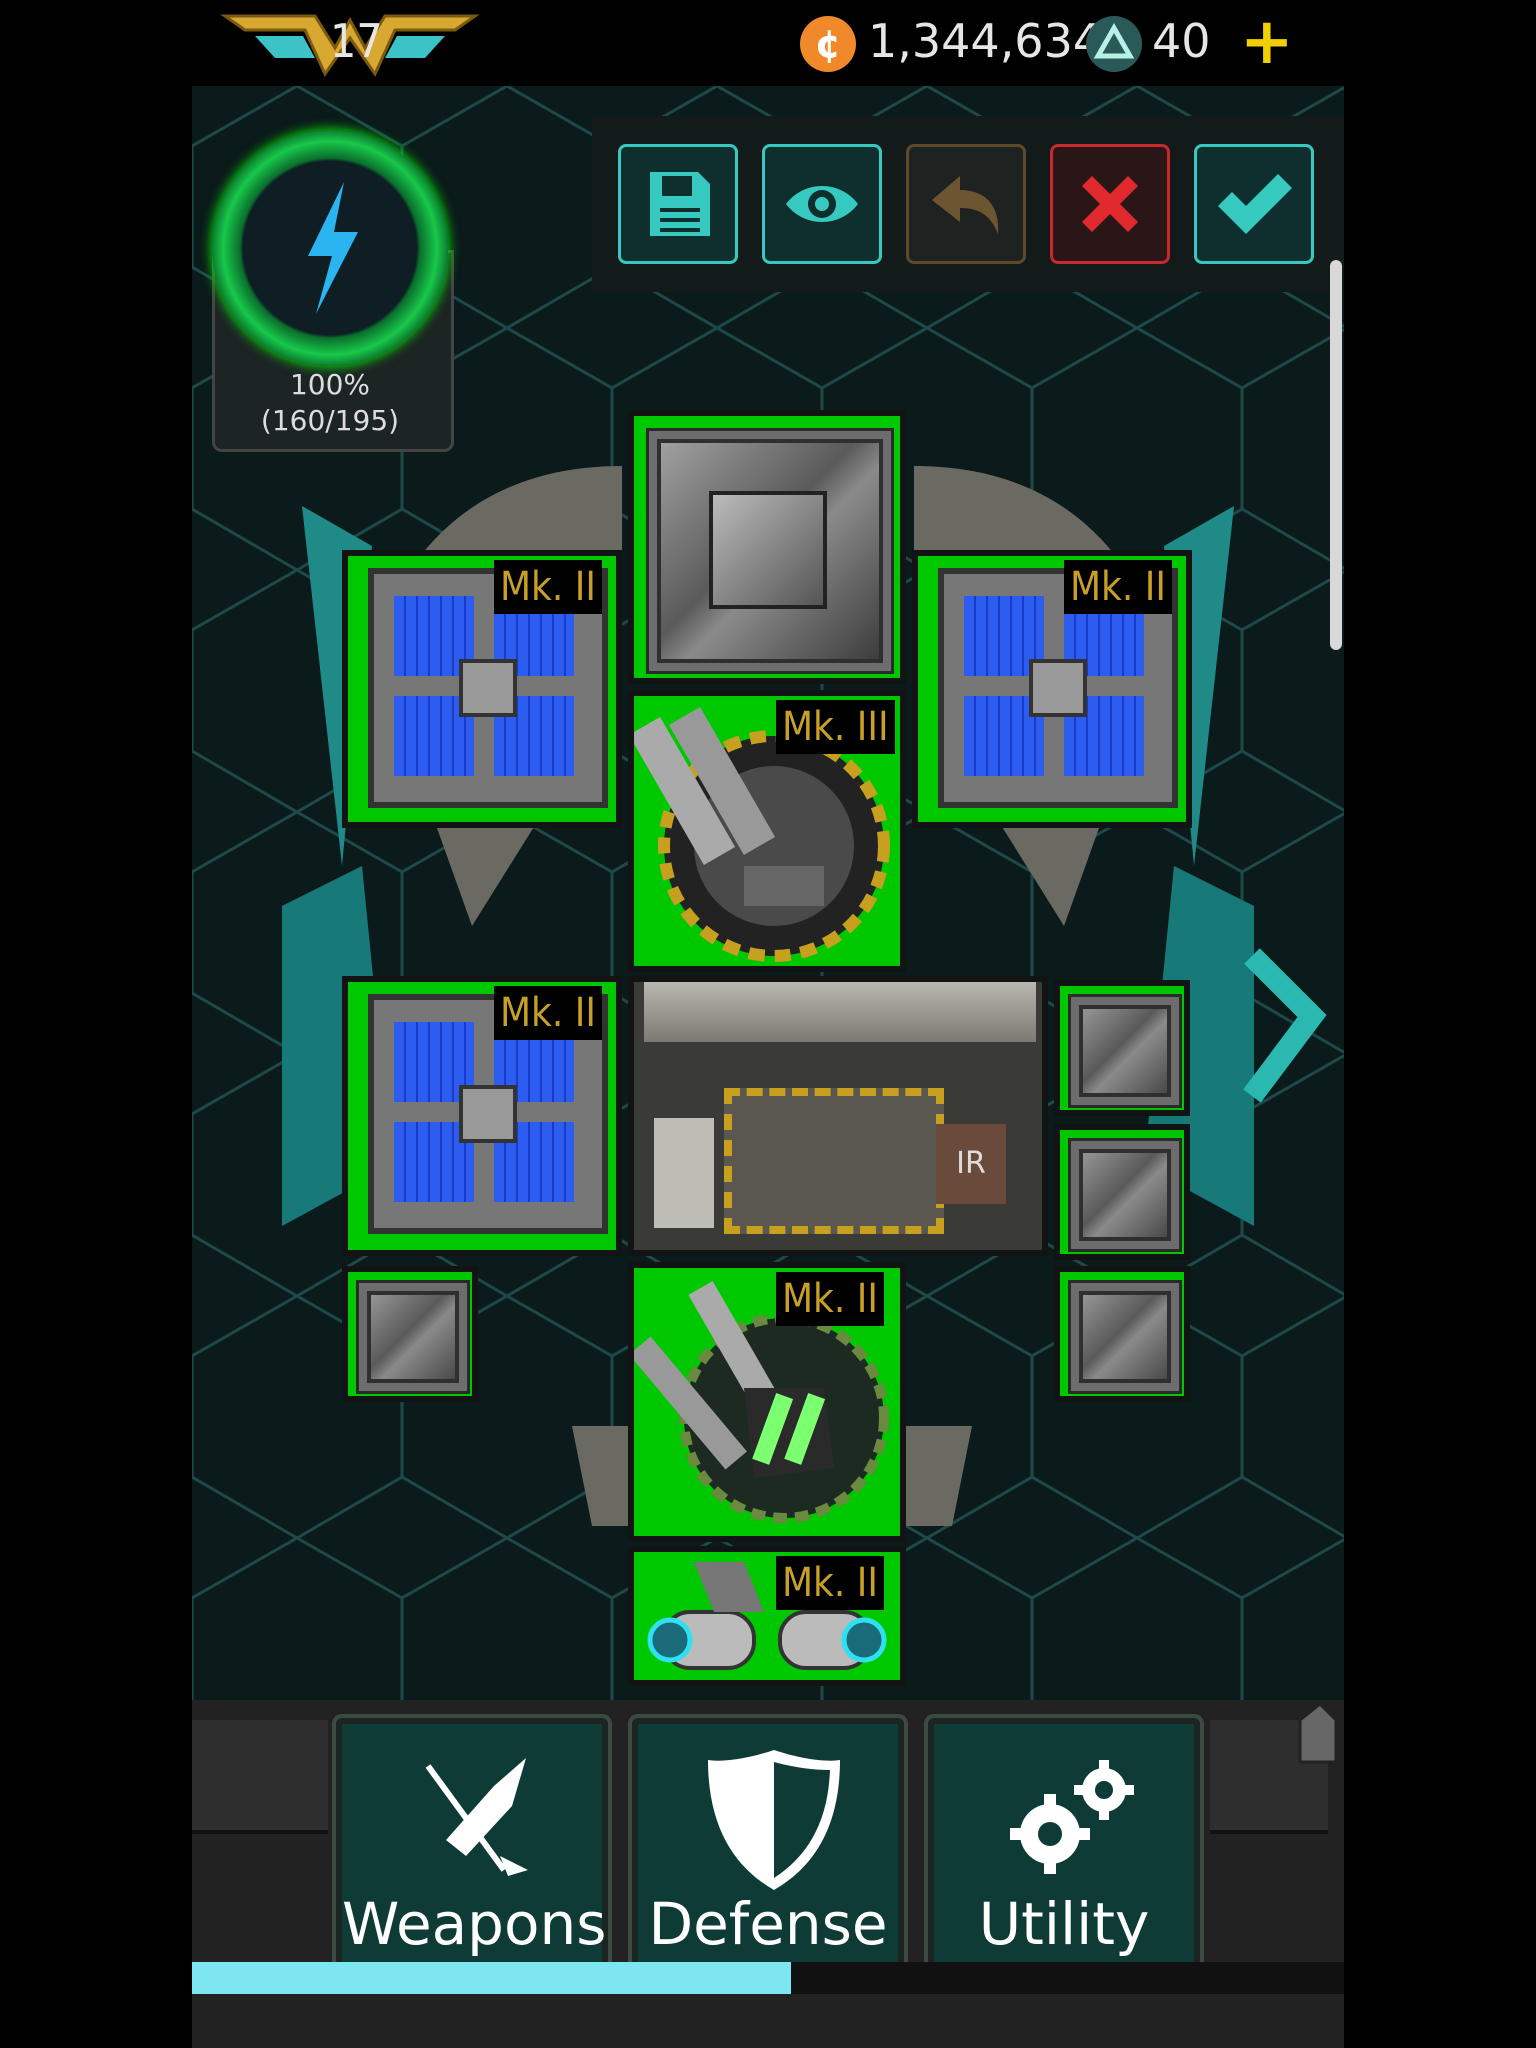 Image resolution: width=1536 pixels, height=2048 pixels. I want to click on slot-solar-right-top: Mk. II, so click(1052, 689).